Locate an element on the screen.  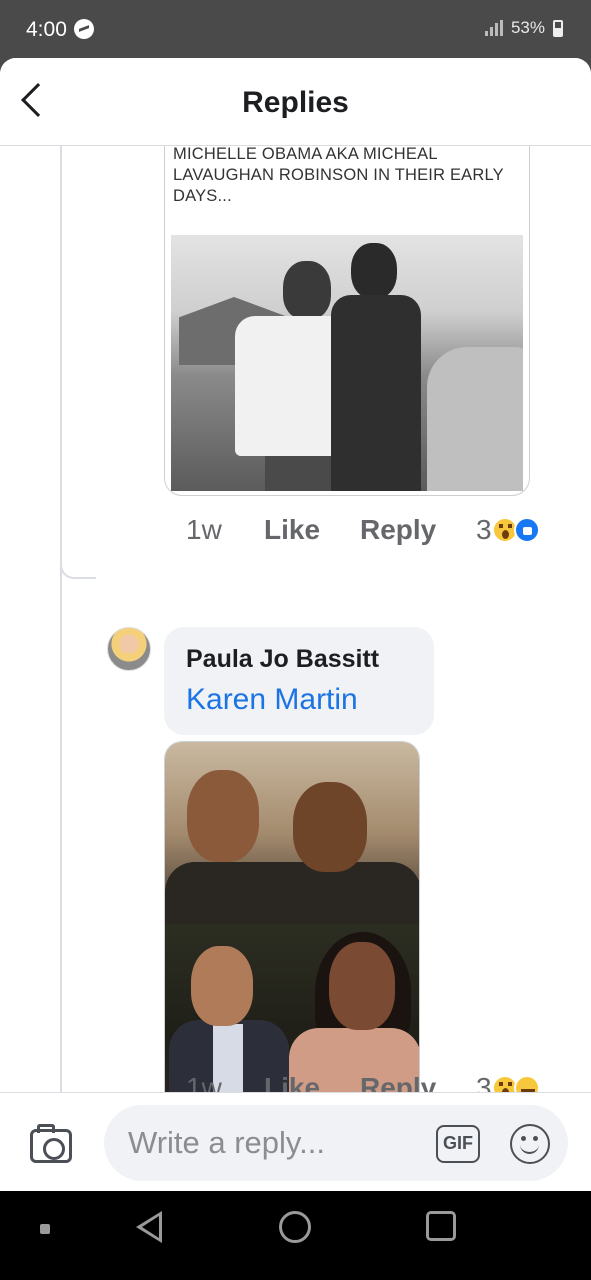
meme-photo is located at coordinates (347, 363).